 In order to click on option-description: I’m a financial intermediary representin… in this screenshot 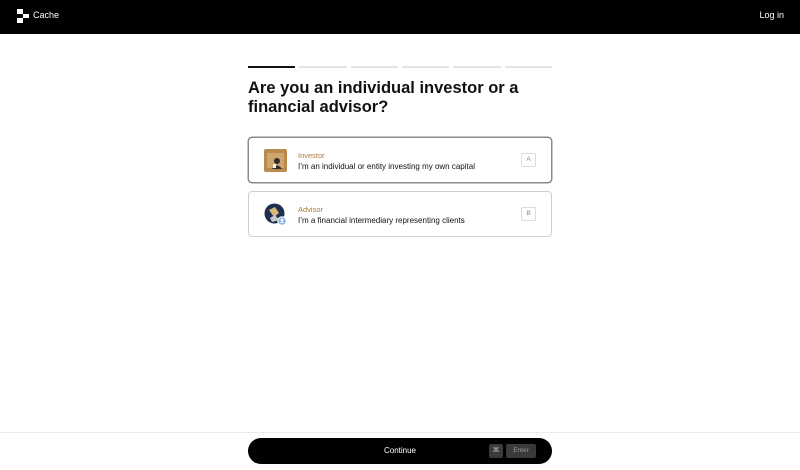, I will do `click(381, 220)`.